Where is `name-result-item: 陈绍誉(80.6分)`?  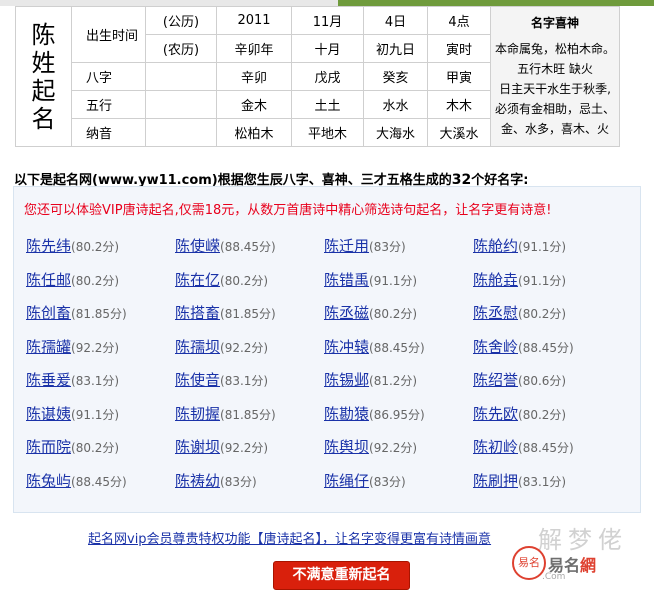 name-result-item: 陈绍誉(80.6分) is located at coordinates (519, 379).